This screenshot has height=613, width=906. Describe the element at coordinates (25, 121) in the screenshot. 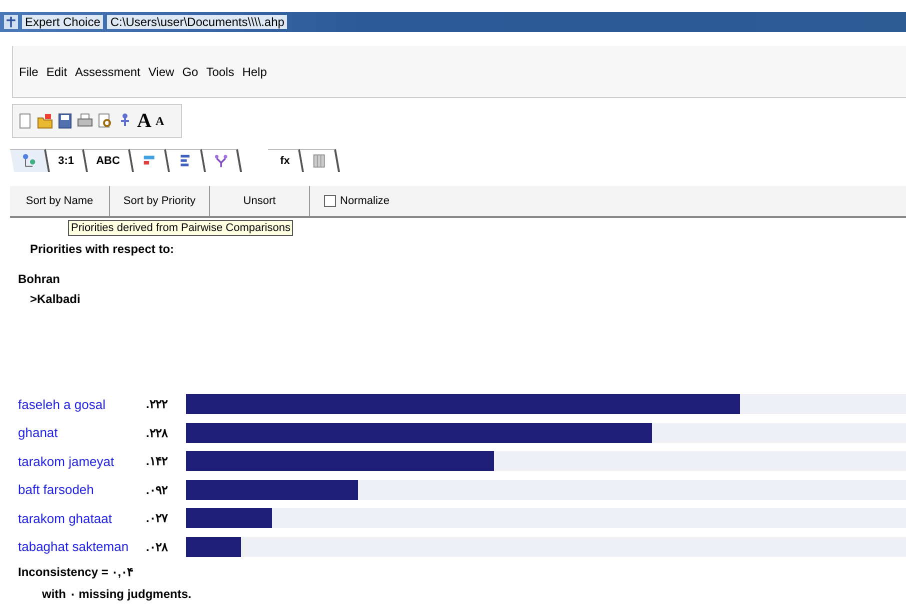

I see `new-icon` at that location.